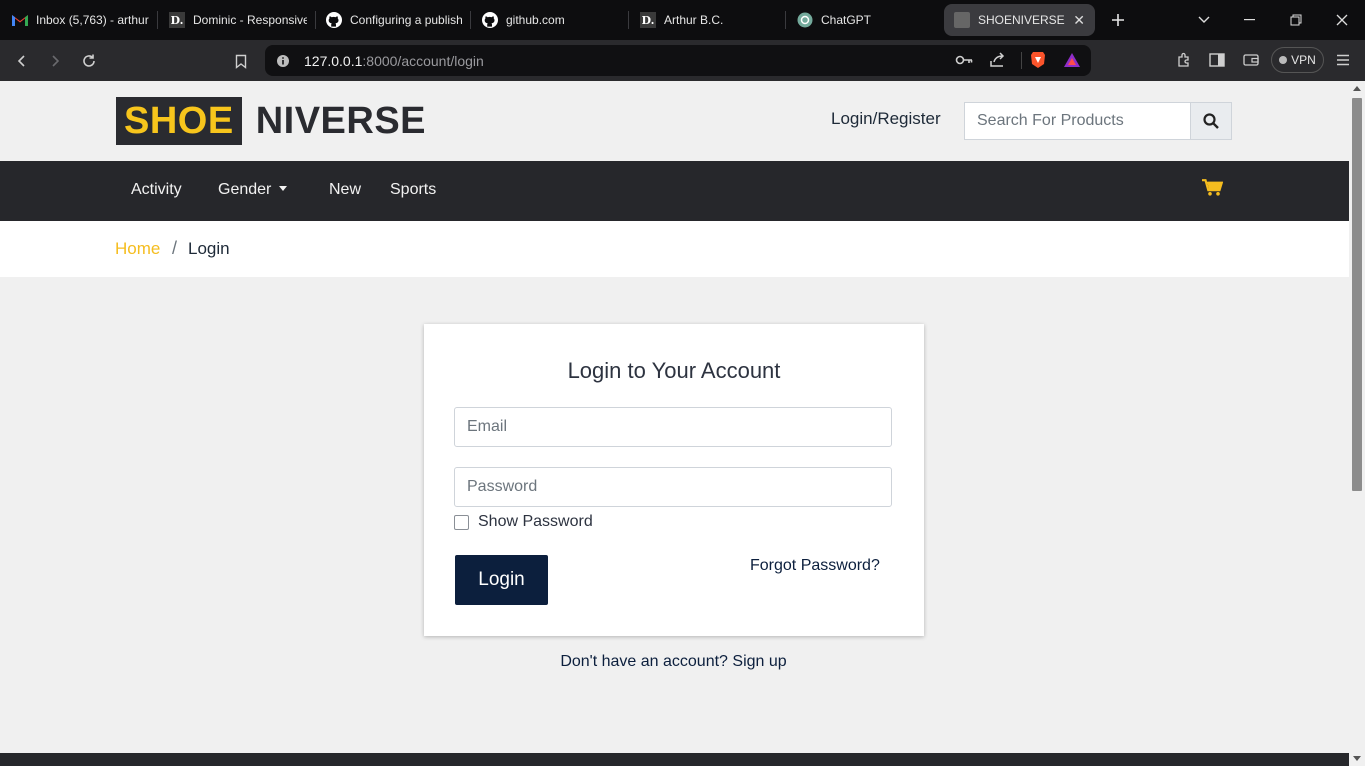 The width and height of the screenshot is (1365, 766). Describe the element at coordinates (1251, 60) in the screenshot. I see `wallet-icon` at that location.